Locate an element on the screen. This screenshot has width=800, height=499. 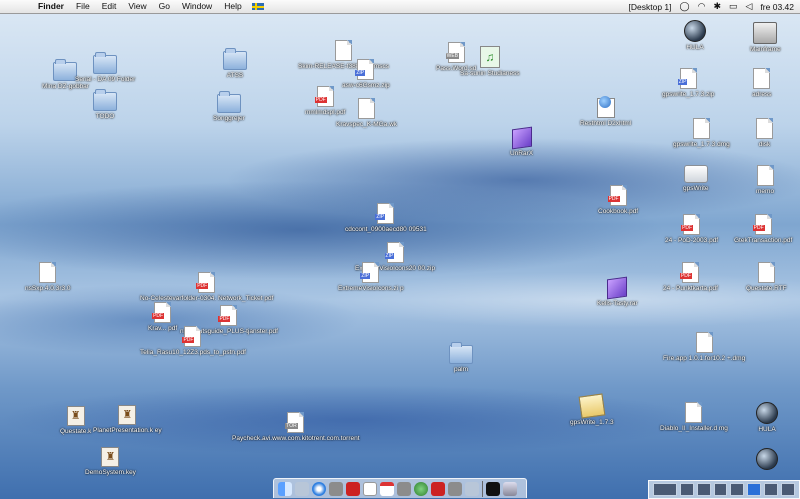
wifi-icon: ◠ is located at coordinates (702, 6).